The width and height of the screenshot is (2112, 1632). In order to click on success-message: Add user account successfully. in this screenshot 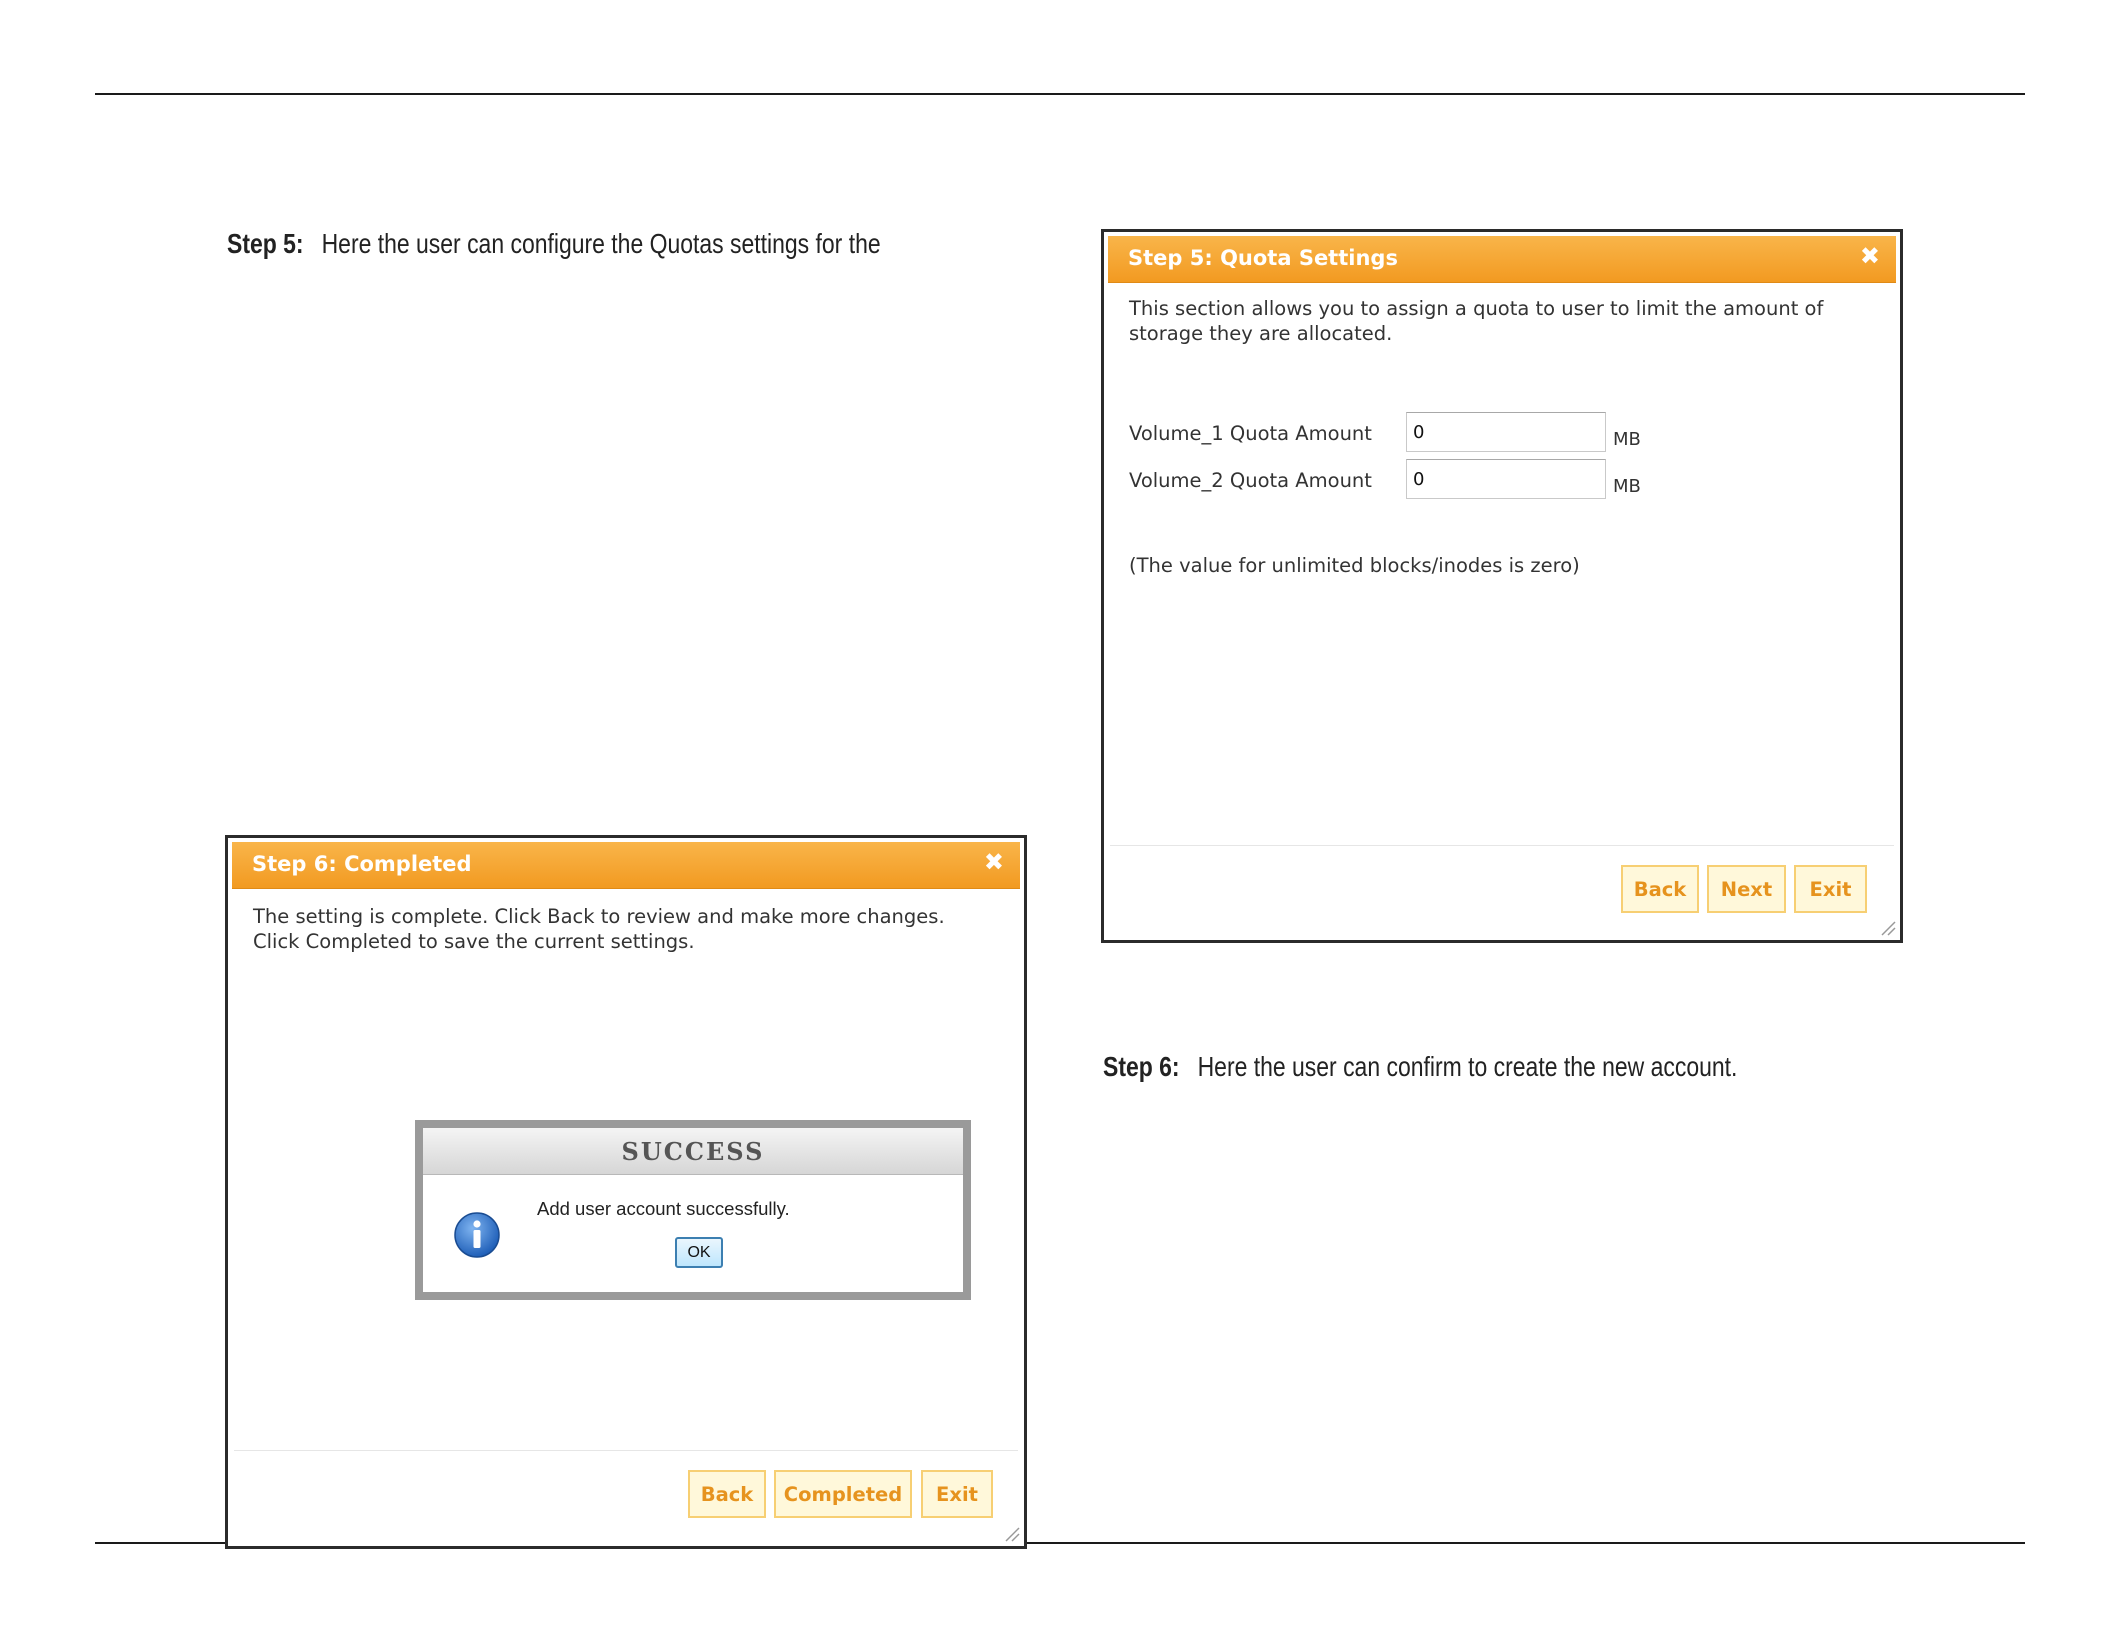, I will do `click(663, 1208)`.